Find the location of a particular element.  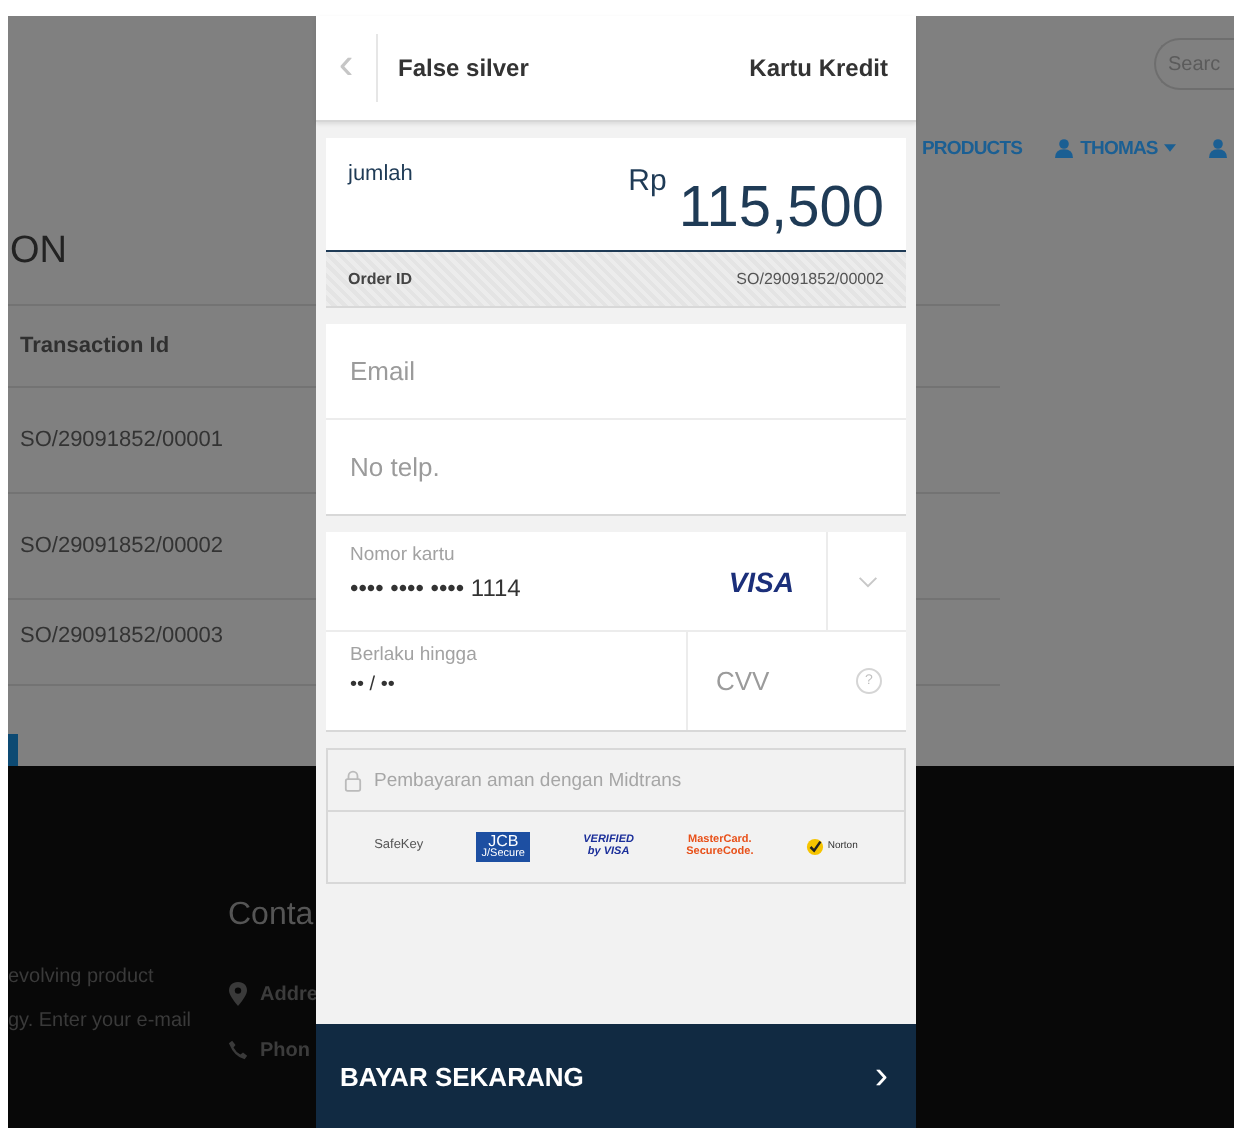

table-cell: SO/29091852/00002 is located at coordinates (122, 546).